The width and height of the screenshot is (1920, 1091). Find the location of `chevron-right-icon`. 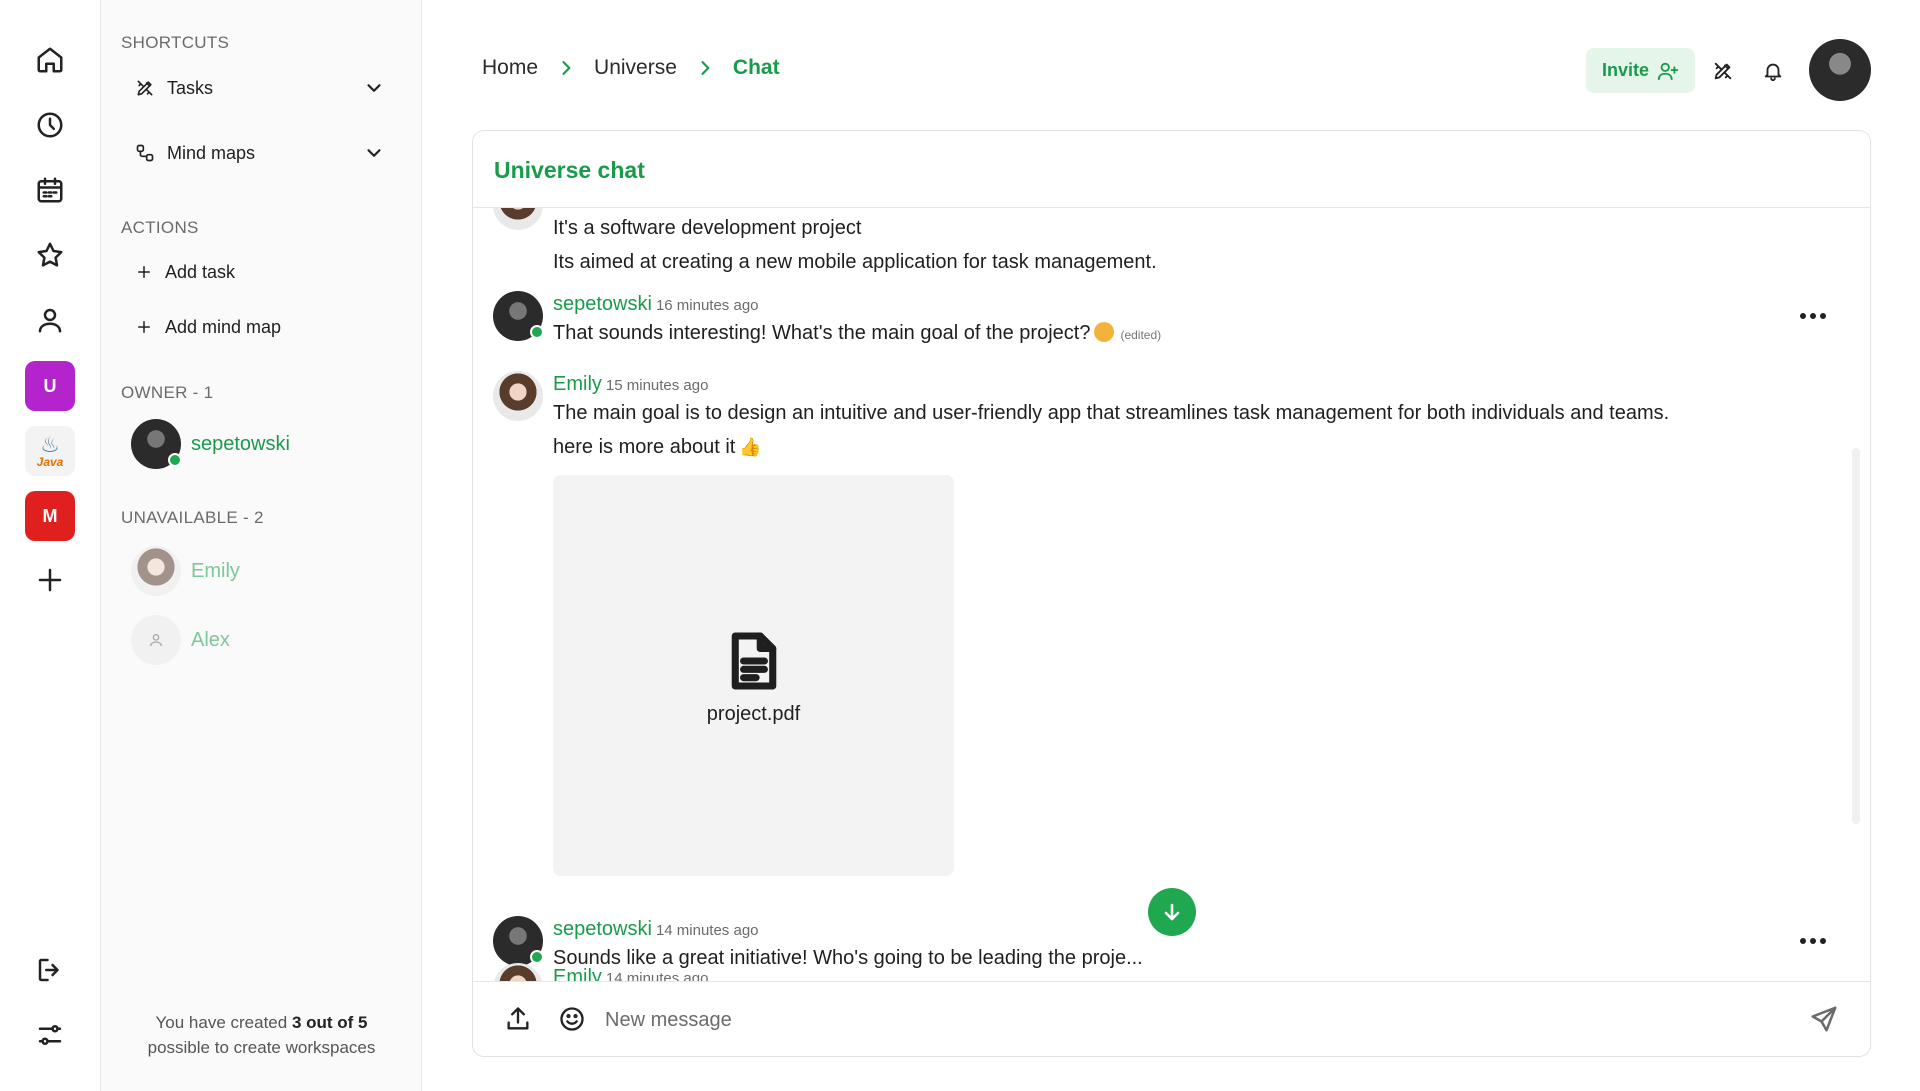

chevron-right-icon is located at coordinates (566, 68).